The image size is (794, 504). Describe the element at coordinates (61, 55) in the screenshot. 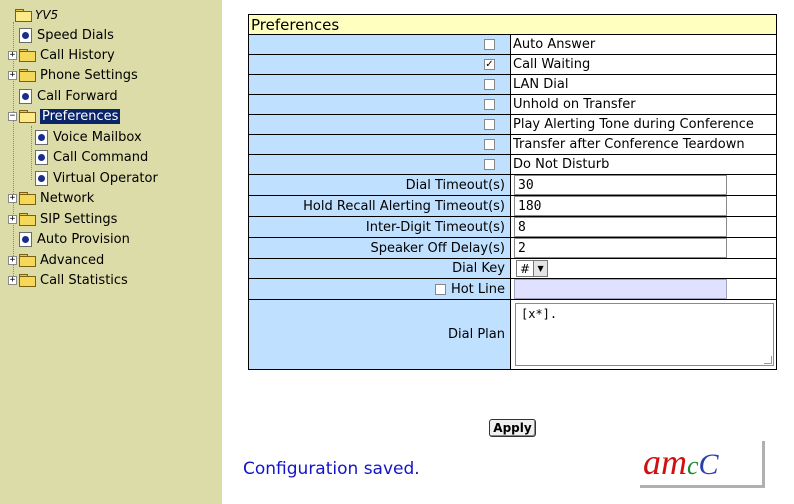

I see `tree-item-call-history: + Call History` at that location.